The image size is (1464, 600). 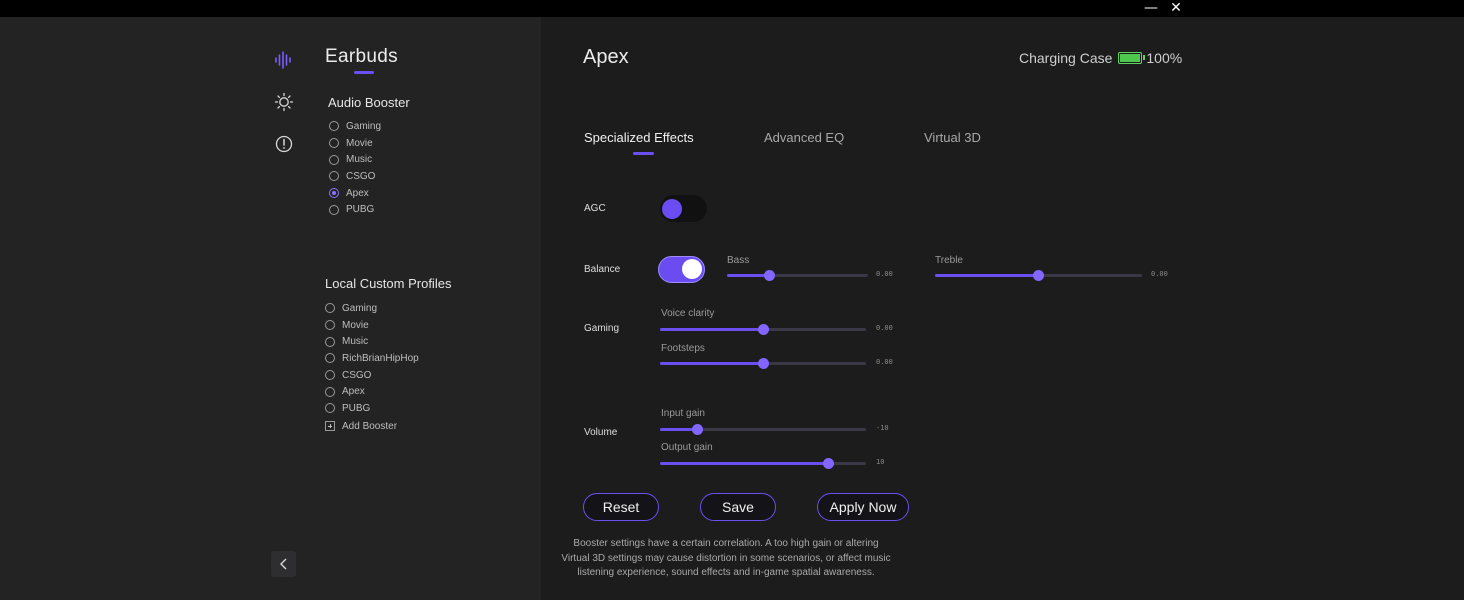 I want to click on voice-clarity-value: 0.00, so click(x=884, y=328).